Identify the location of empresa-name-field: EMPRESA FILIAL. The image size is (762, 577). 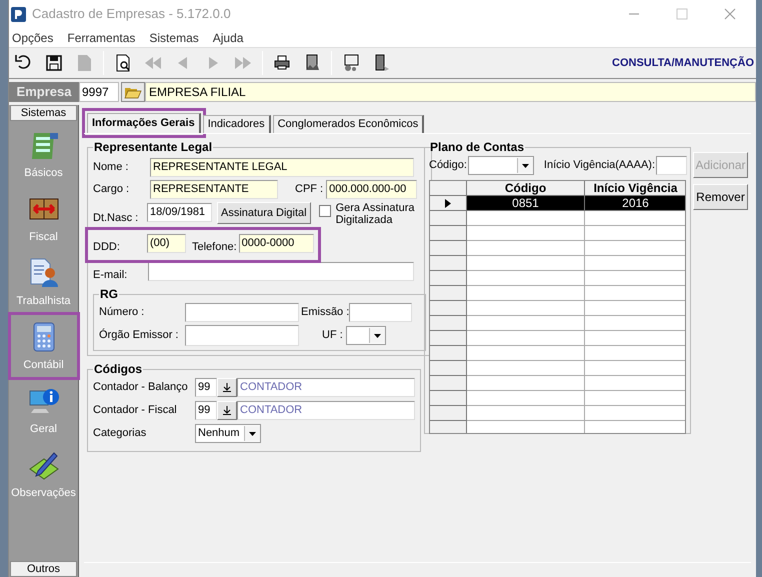
(450, 92).